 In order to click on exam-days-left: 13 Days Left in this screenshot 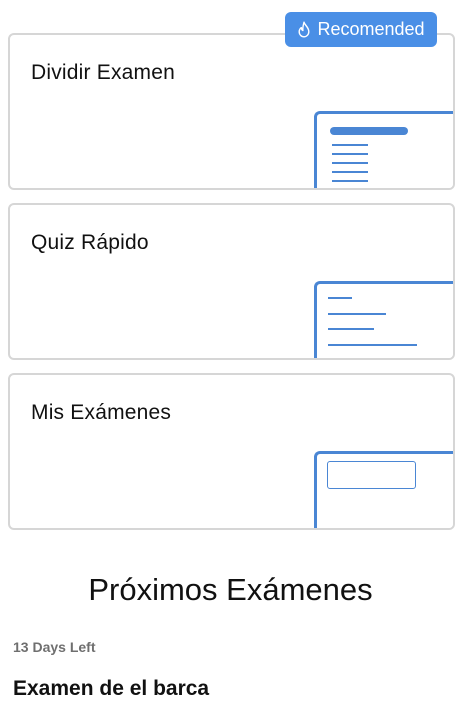, I will do `click(54, 647)`.